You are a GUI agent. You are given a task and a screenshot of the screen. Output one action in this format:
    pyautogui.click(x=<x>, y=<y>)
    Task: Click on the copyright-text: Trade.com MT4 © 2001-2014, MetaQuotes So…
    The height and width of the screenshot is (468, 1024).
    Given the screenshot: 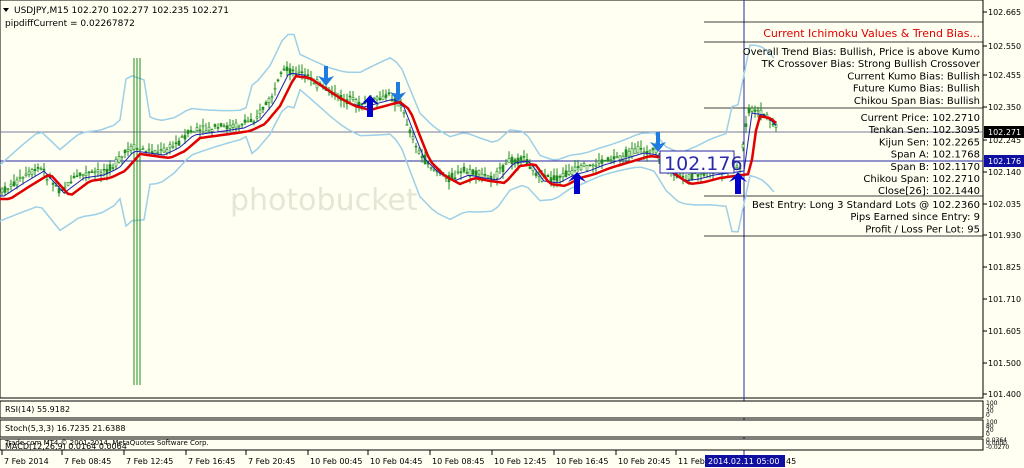 What is the action you would take?
    pyautogui.click(x=106, y=443)
    